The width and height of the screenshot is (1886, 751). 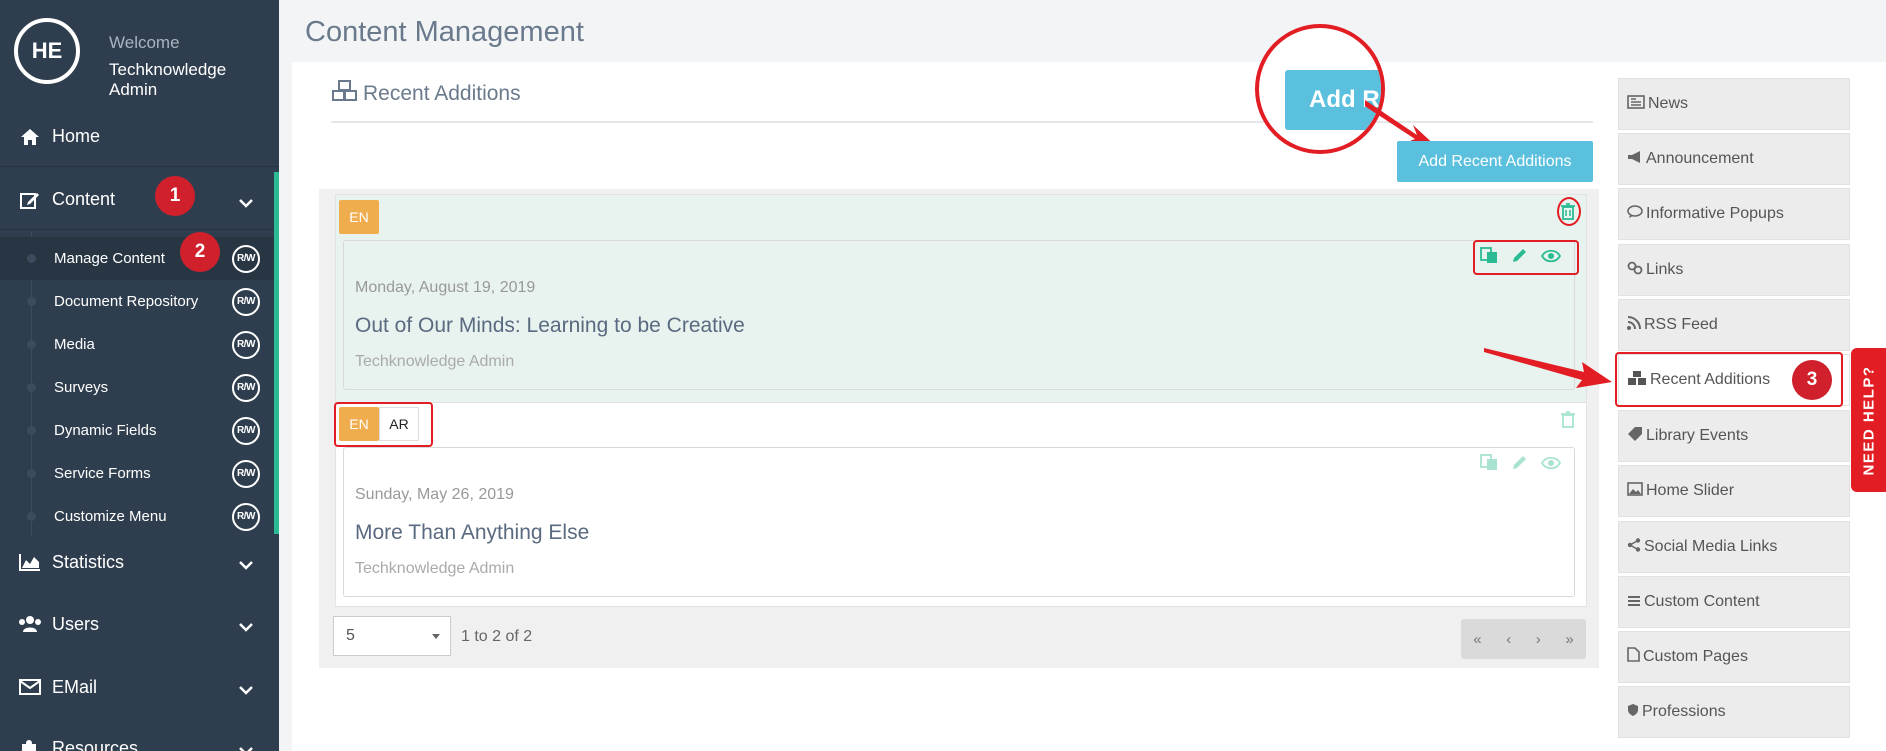 I want to click on submenu-dynamic-fields: Dynamic Fields R/W, so click(x=137, y=430).